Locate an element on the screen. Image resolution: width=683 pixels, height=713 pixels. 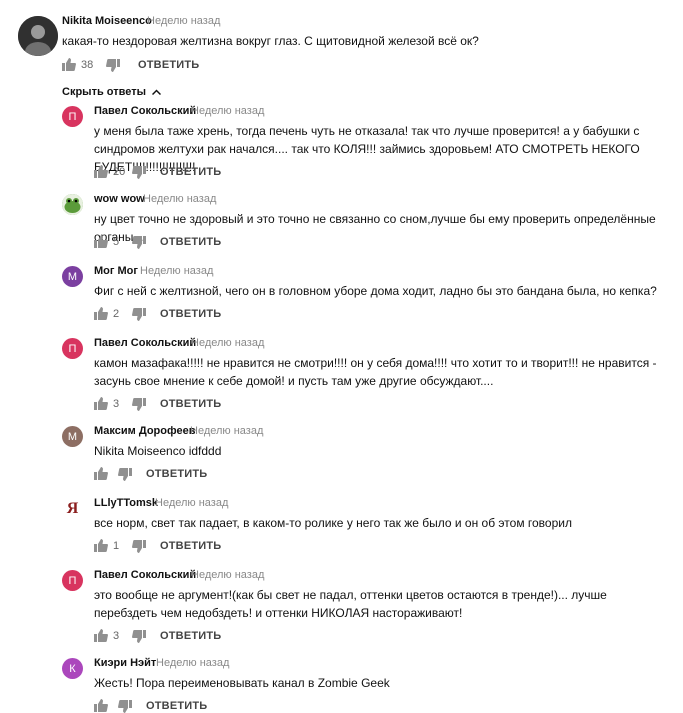
avatar: К is located at coordinates (72, 668).